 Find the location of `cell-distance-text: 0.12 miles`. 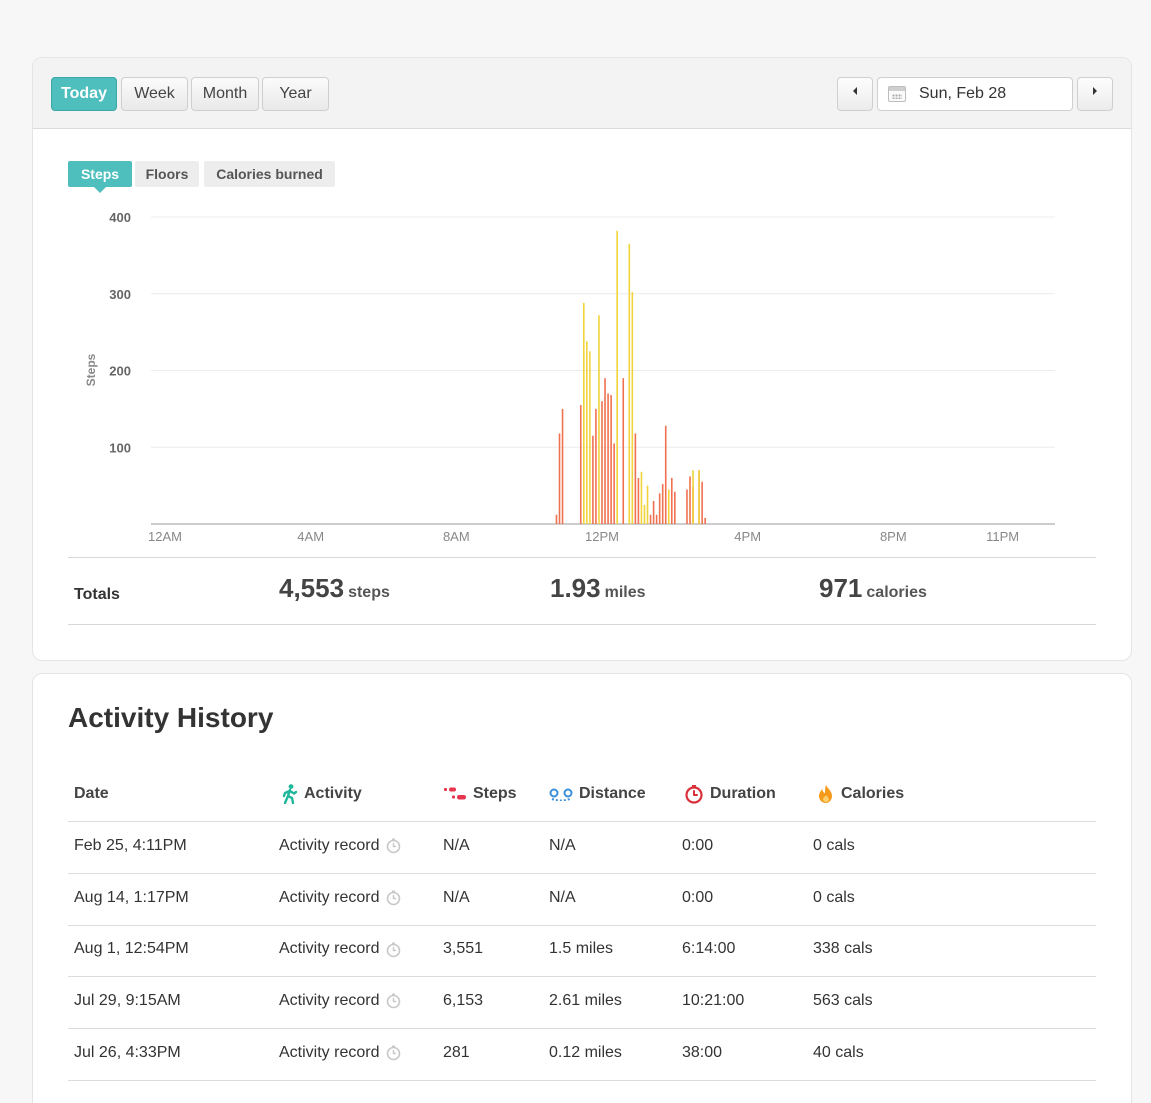

cell-distance-text: 0.12 miles is located at coordinates (585, 1052).